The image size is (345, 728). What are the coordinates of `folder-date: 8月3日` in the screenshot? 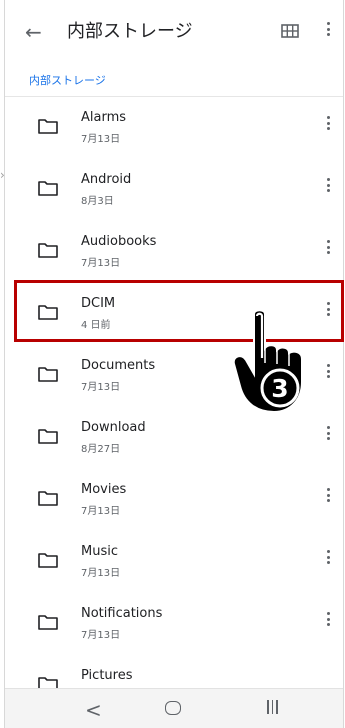 It's located at (97, 201).